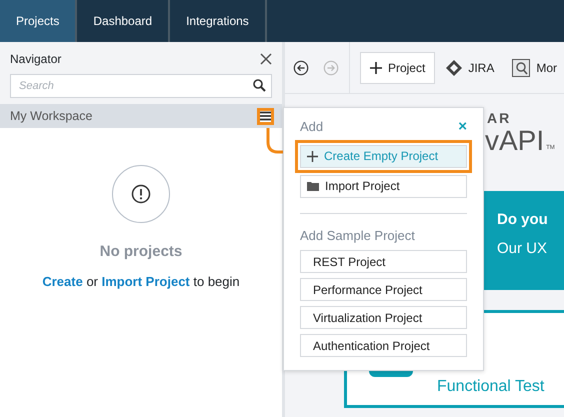  Describe the element at coordinates (141, 194) in the screenshot. I see `warning-icon` at that location.